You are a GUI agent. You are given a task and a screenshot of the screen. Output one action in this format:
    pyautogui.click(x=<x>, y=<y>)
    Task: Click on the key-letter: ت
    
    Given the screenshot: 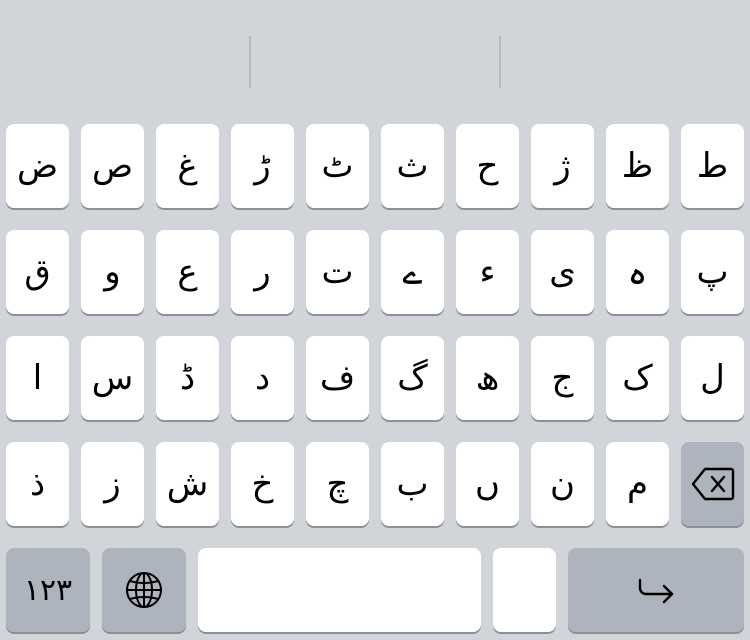 What is the action you would take?
    pyautogui.click(x=337, y=272)
    